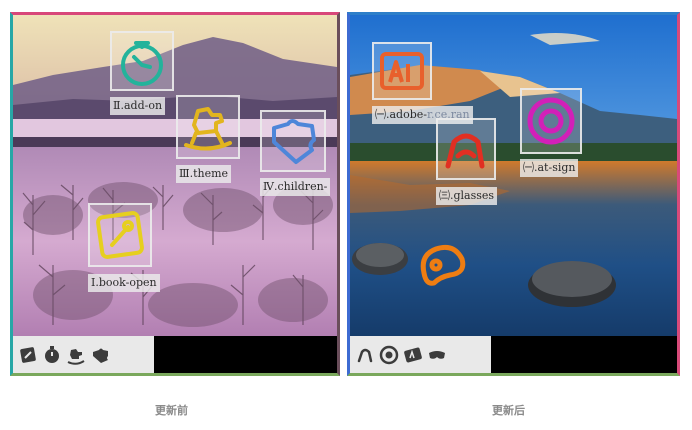 The image size is (692, 430). Describe the element at coordinates (295, 187) in the screenshot. I see `children-label: Ⅳ.children-` at that location.